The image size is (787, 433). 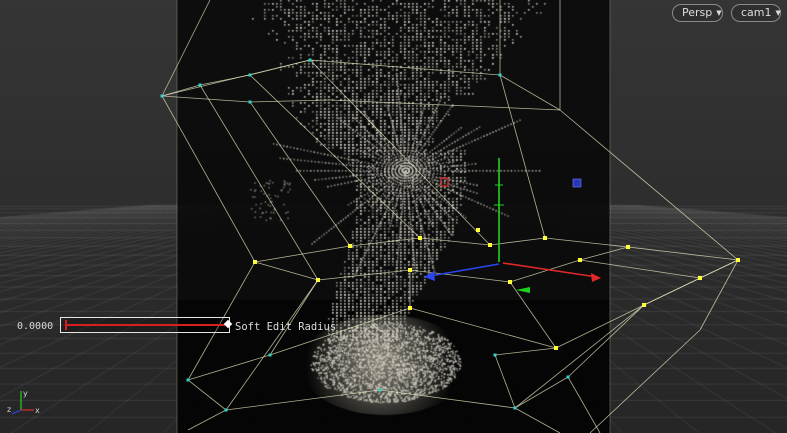 I want to click on gizmo-z-axis, so click(x=16, y=412).